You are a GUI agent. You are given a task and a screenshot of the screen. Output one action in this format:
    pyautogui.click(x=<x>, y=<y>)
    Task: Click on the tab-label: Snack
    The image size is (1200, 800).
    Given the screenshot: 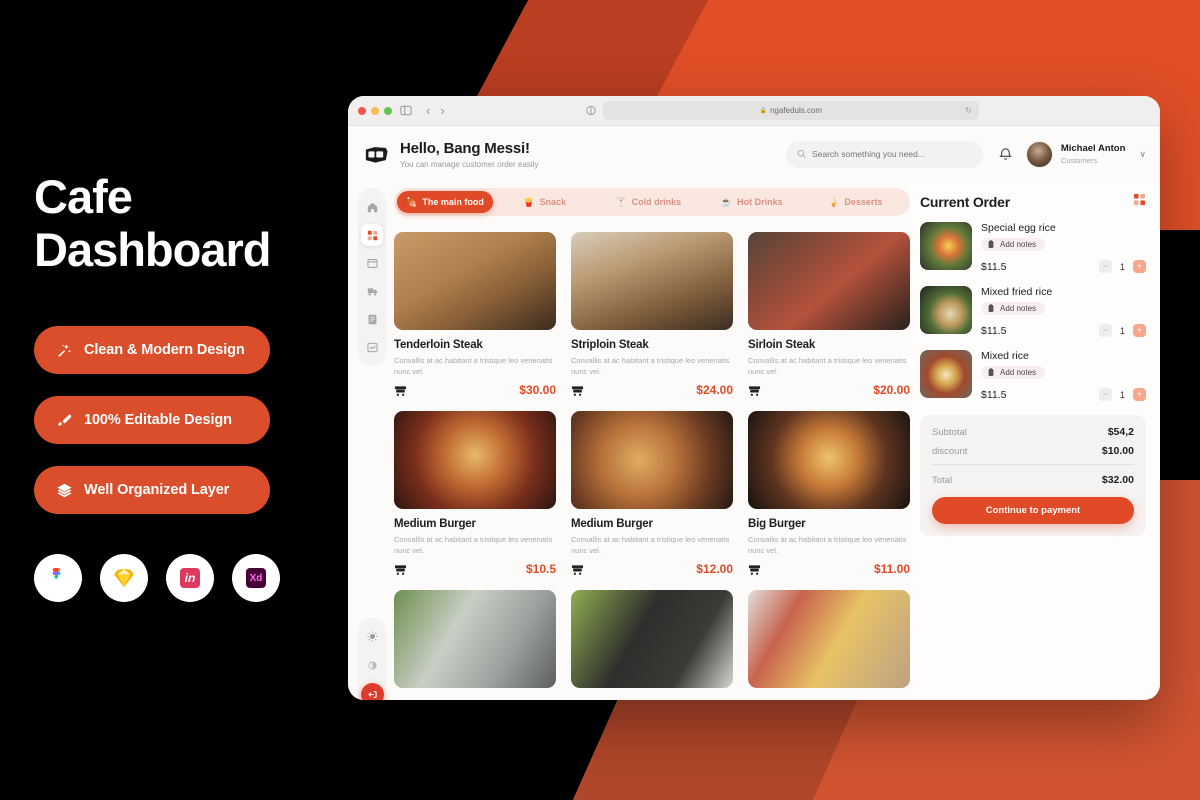 What is the action you would take?
    pyautogui.click(x=553, y=202)
    